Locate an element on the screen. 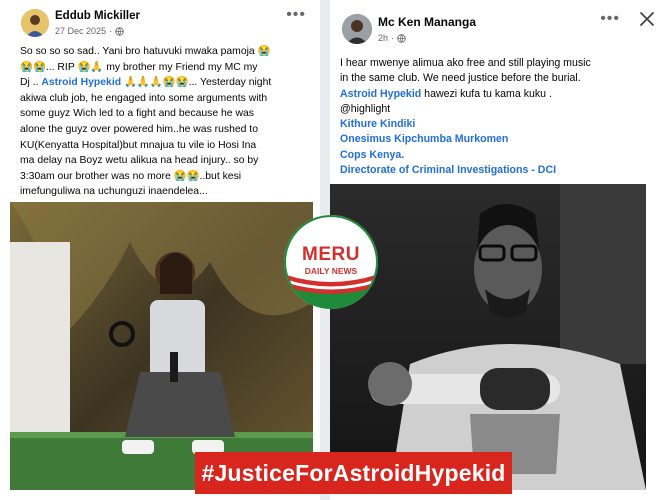  meru-daily-news-logo: MERU DAILY NEWS is located at coordinates (331, 262).